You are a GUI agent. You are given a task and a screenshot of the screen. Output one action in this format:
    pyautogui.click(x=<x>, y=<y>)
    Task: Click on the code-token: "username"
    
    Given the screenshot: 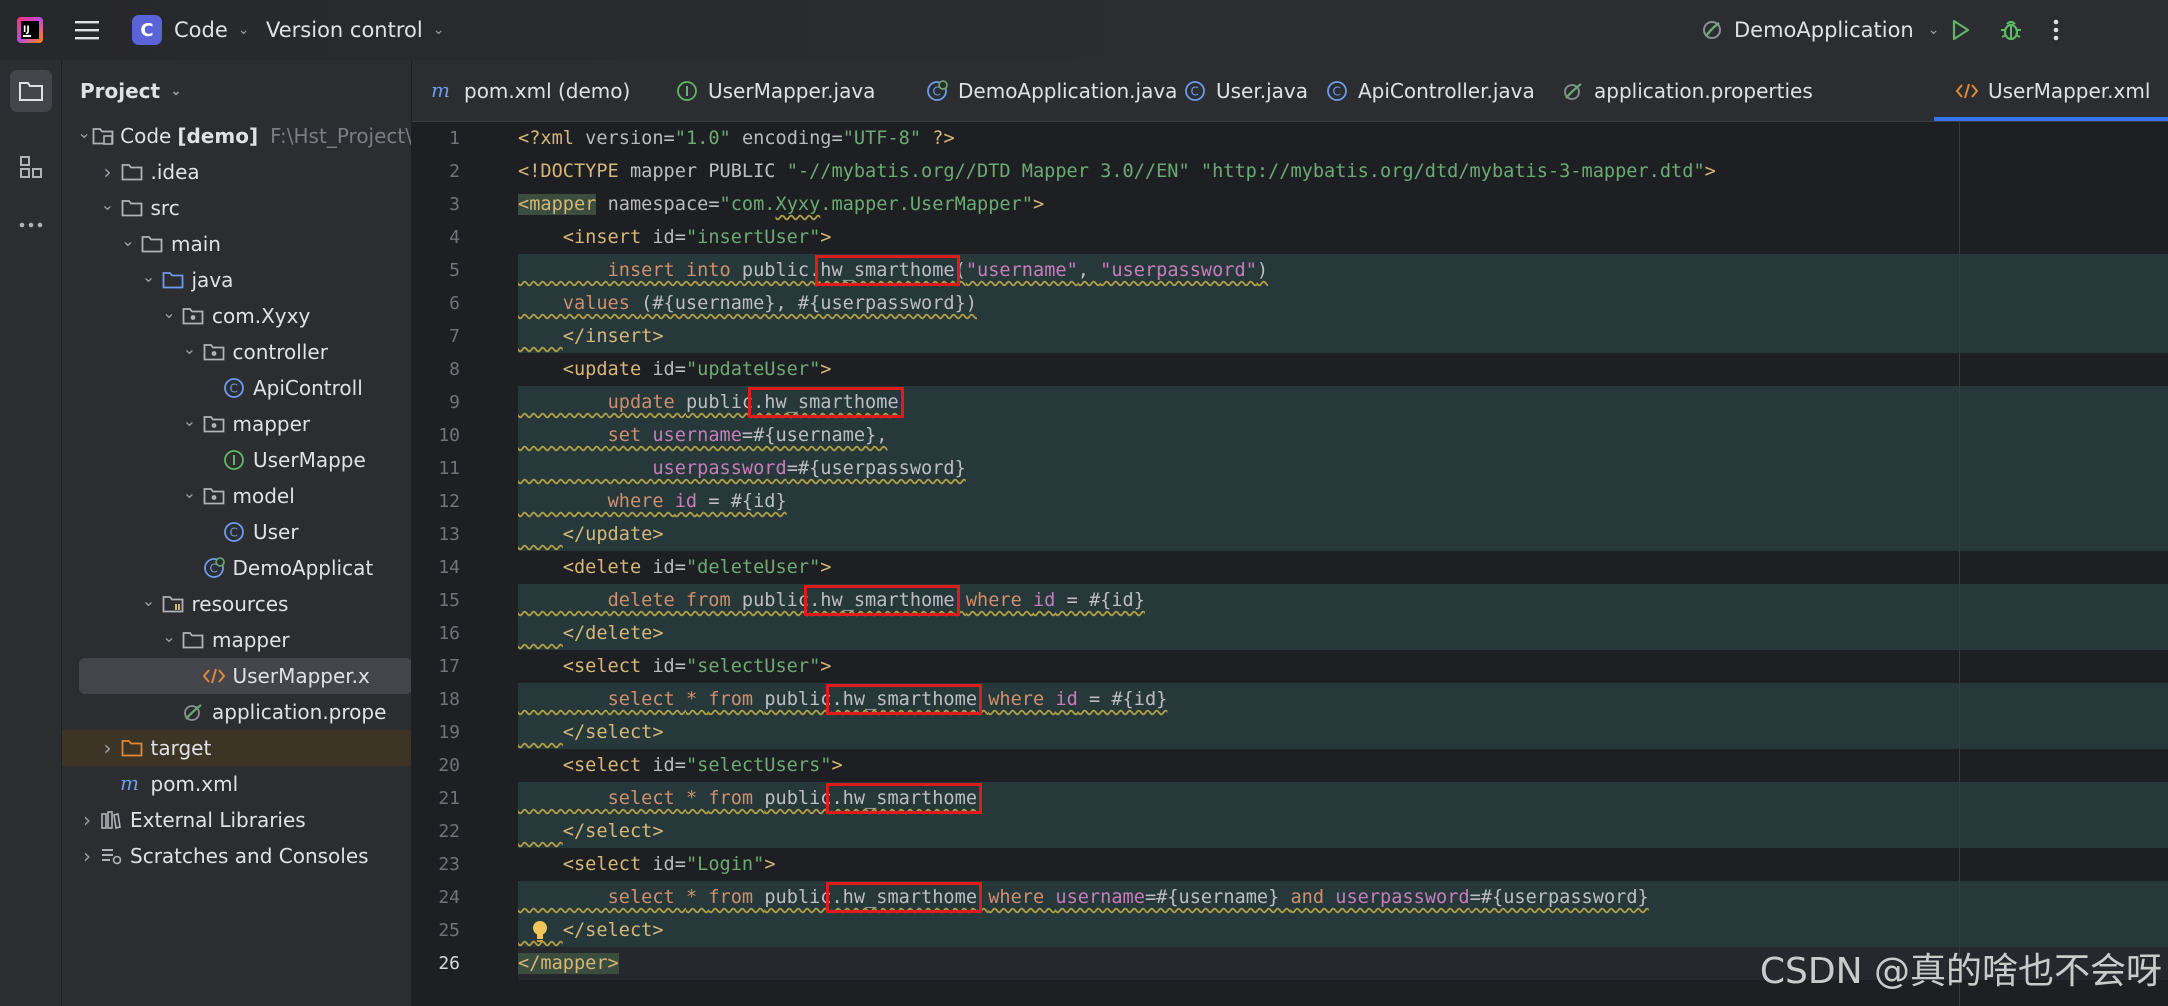 What is the action you would take?
    pyautogui.click(x=1021, y=270)
    